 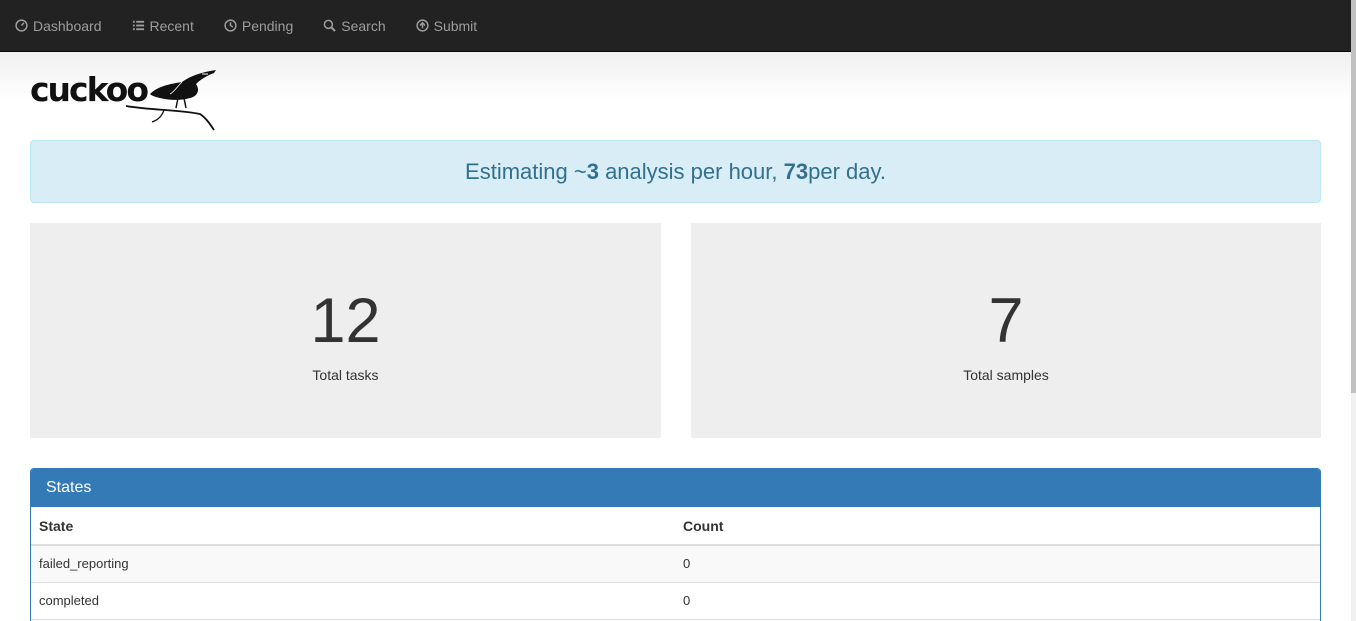 I want to click on estimate-suffix: per day., so click(x=847, y=171).